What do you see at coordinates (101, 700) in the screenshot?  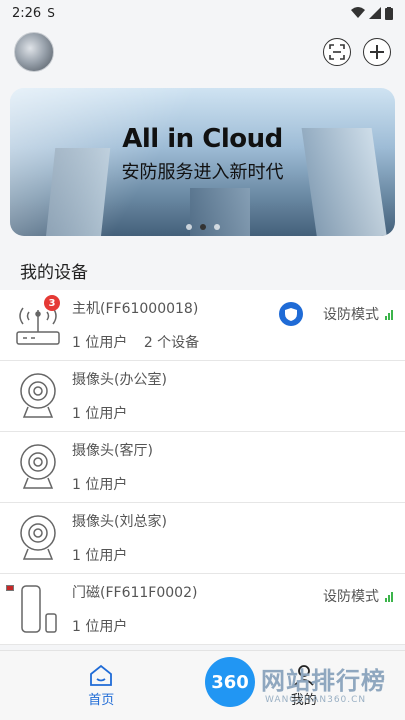 I see `nav-home-label: 首页` at bounding box center [101, 700].